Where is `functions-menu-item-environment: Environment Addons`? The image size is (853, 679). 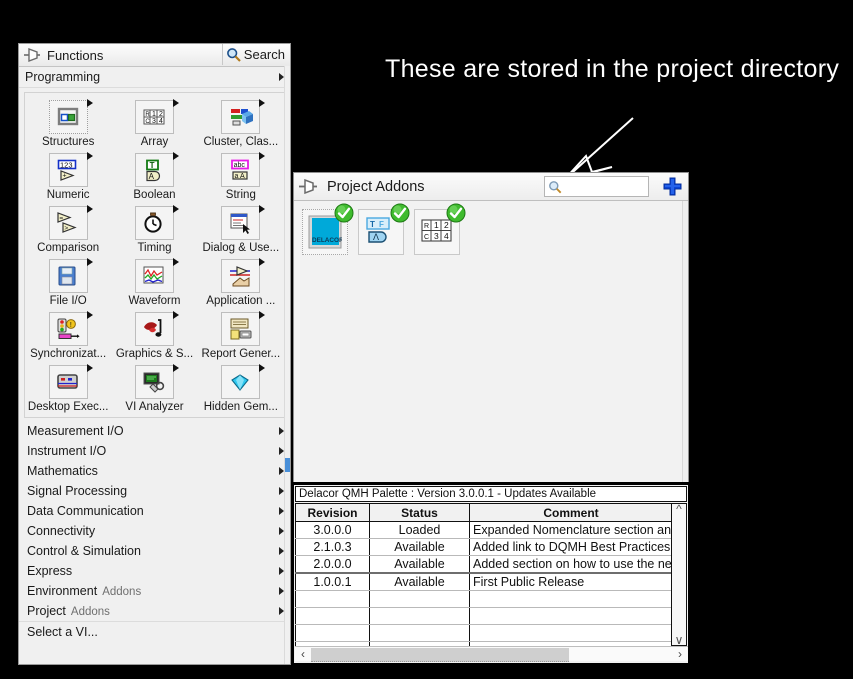
functions-menu-item-environment: Environment Addons is located at coordinates (154, 591).